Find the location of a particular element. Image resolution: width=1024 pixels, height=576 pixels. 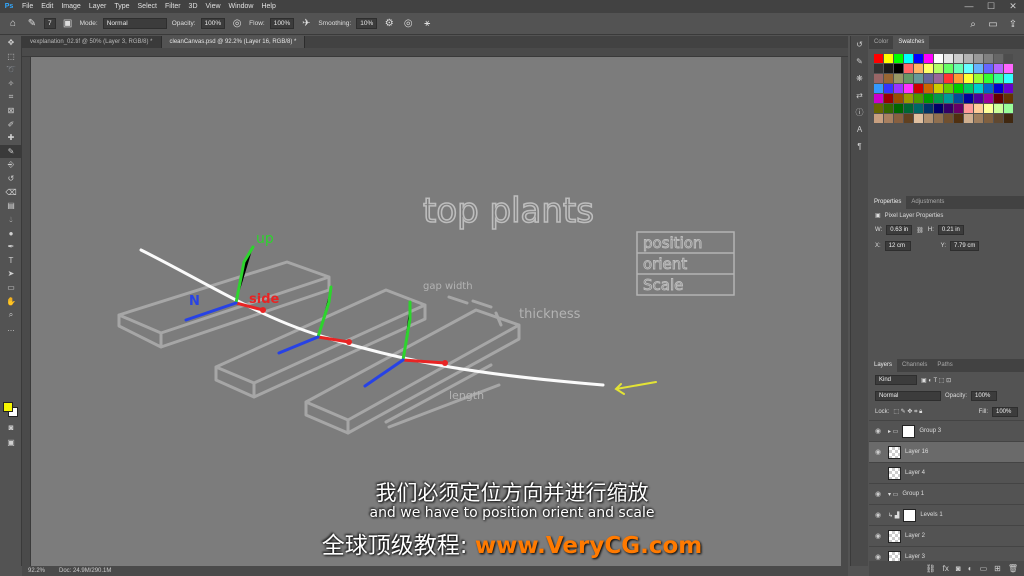

history-brush-icon: ↺ is located at coordinates (11, 179).